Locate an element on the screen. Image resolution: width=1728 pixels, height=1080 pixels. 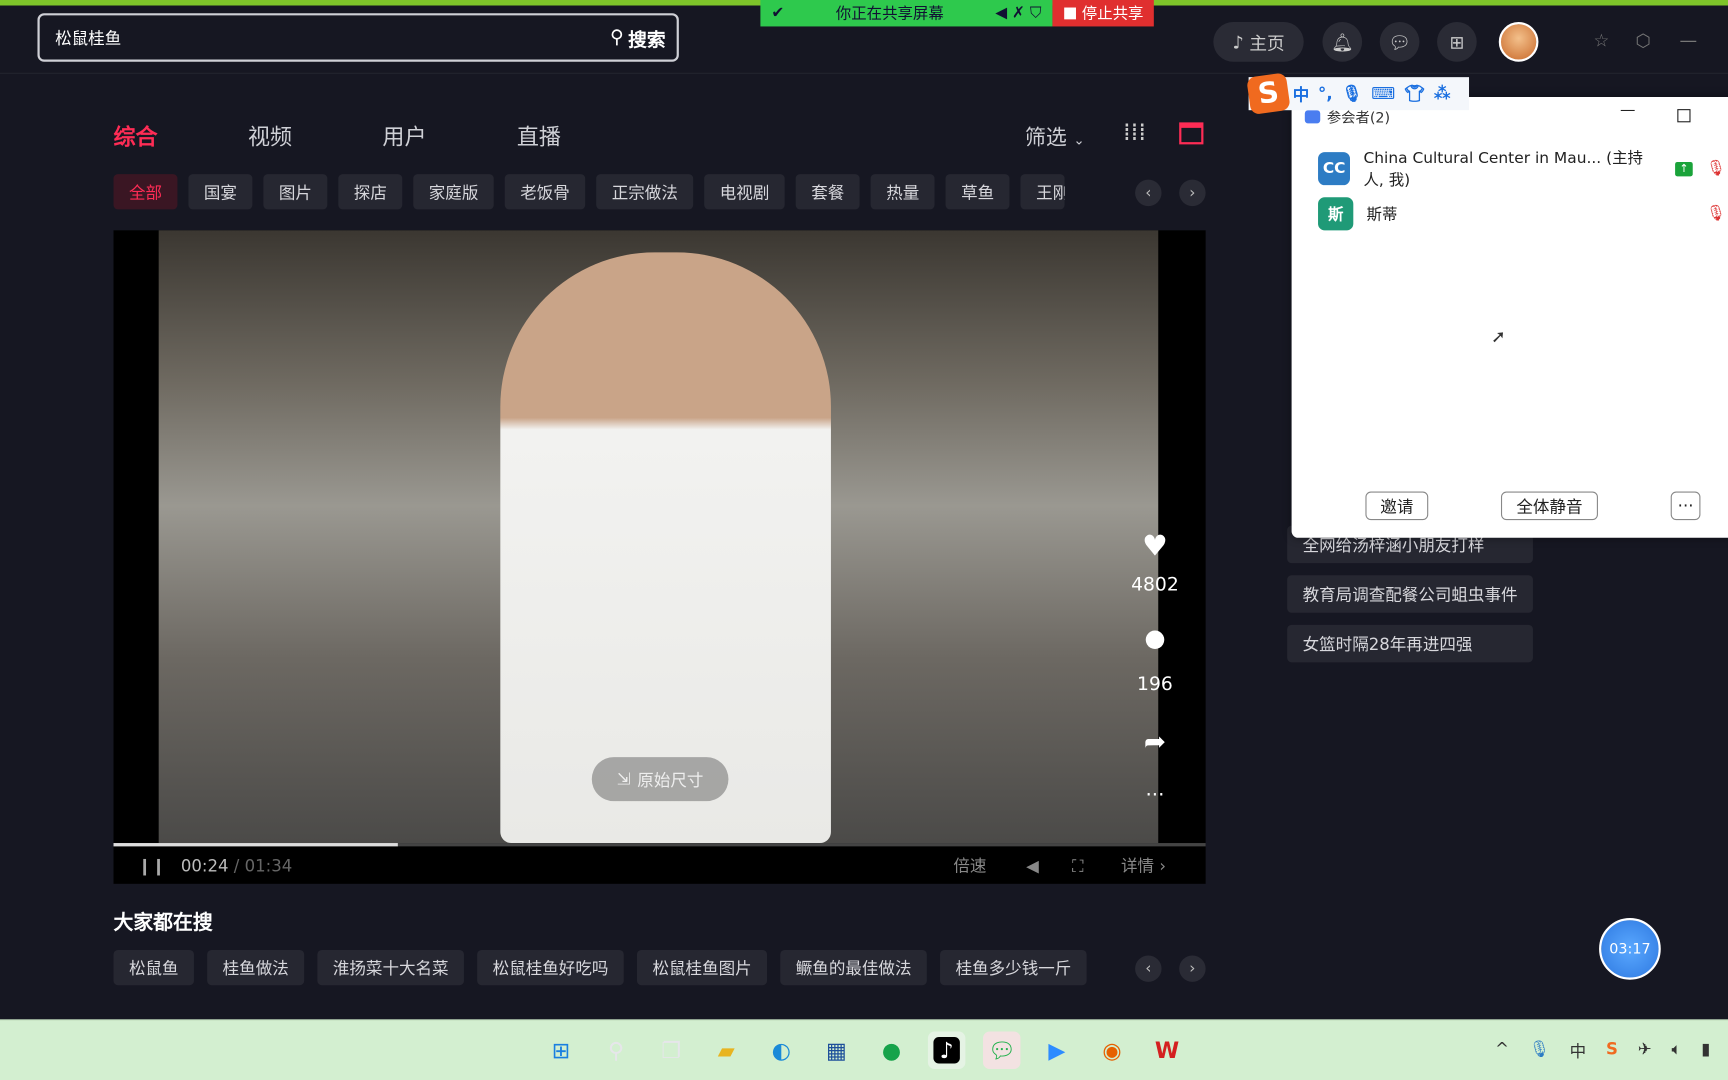
chip: 全部 is located at coordinates (145, 192).